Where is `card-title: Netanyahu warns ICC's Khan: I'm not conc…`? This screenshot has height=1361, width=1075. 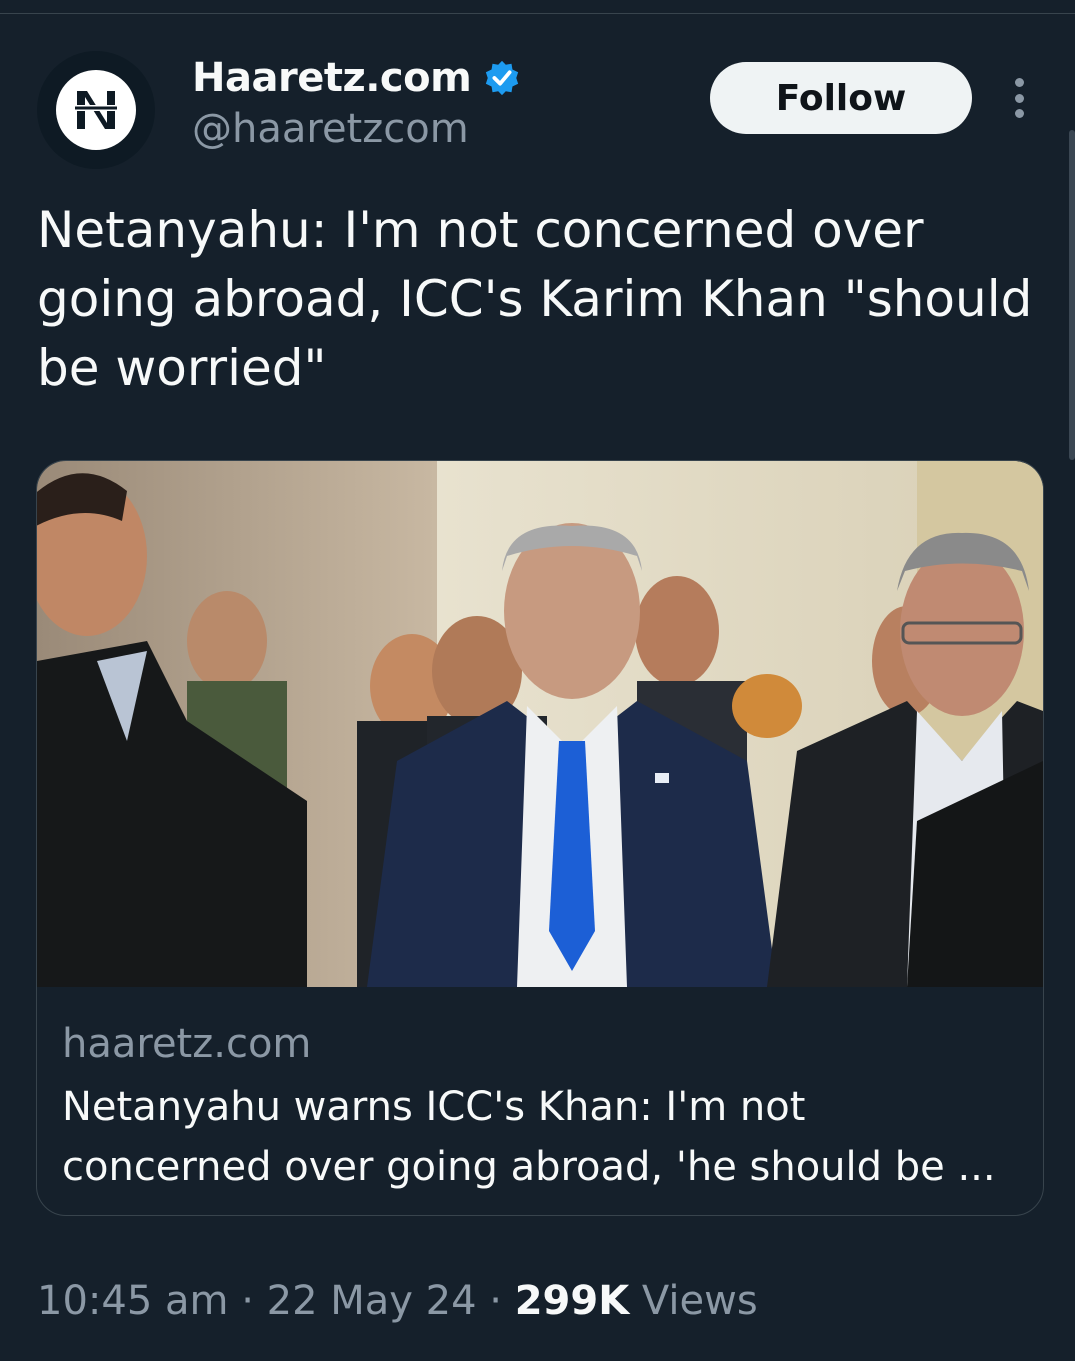 card-title: Netanyahu warns ICC's Khan: I'm not conc… is located at coordinates (529, 1137).